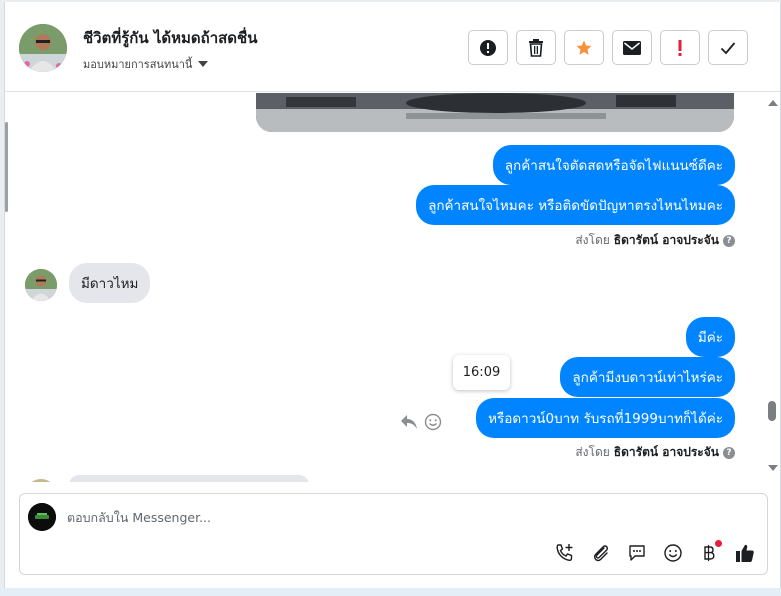 The width and height of the screenshot is (781, 596). Describe the element at coordinates (772, 411) in the screenshot. I see `scrollbar-thumb` at that location.